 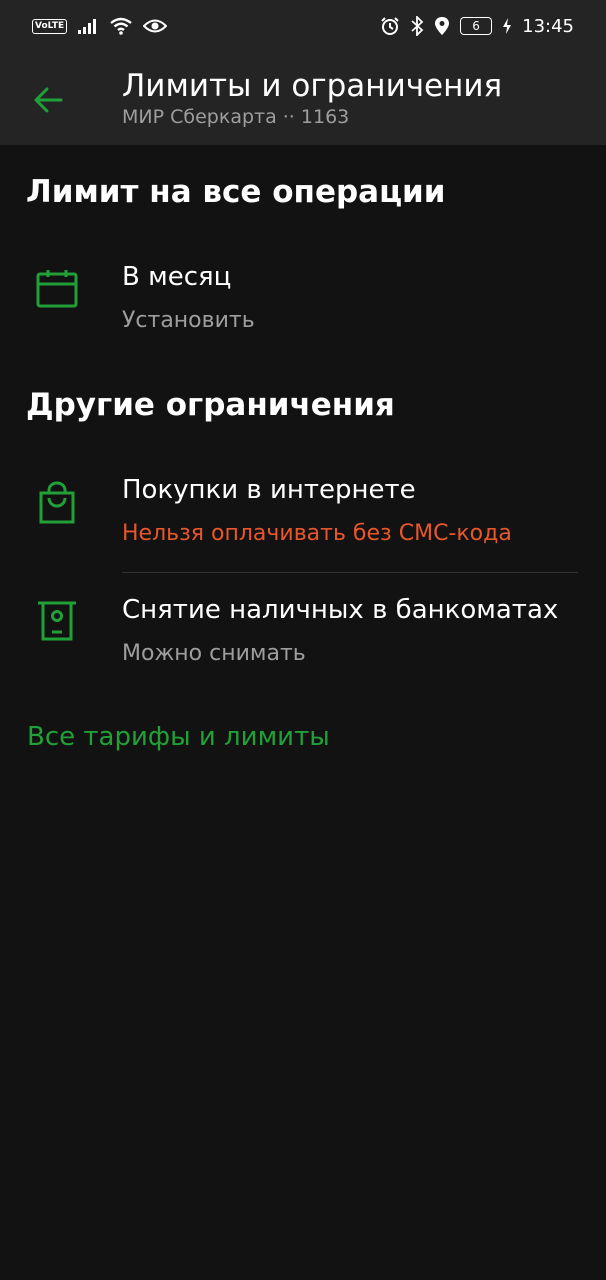 I want to click on section-title-other: Другие ограничения, so click(x=210, y=405).